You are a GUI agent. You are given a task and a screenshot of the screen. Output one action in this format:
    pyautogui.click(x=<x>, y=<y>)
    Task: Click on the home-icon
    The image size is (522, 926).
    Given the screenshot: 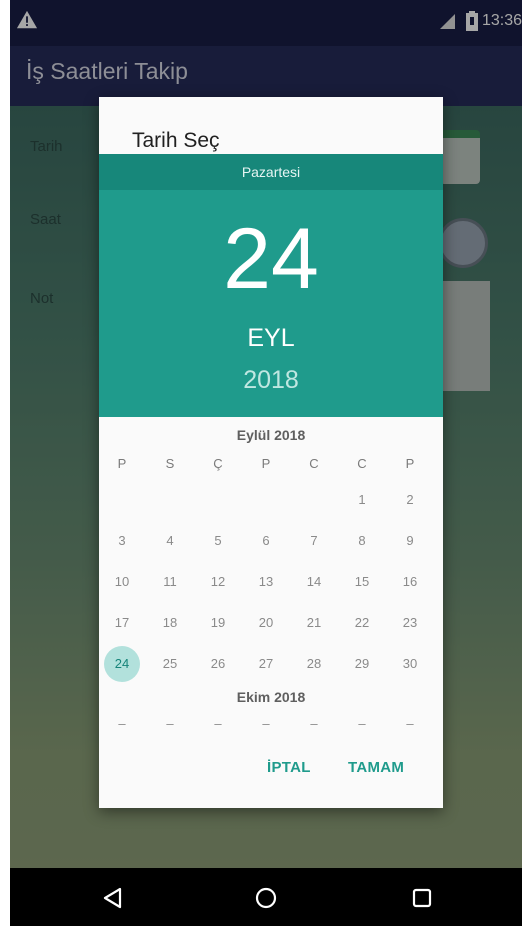 What is the action you would take?
    pyautogui.click(x=266, y=898)
    